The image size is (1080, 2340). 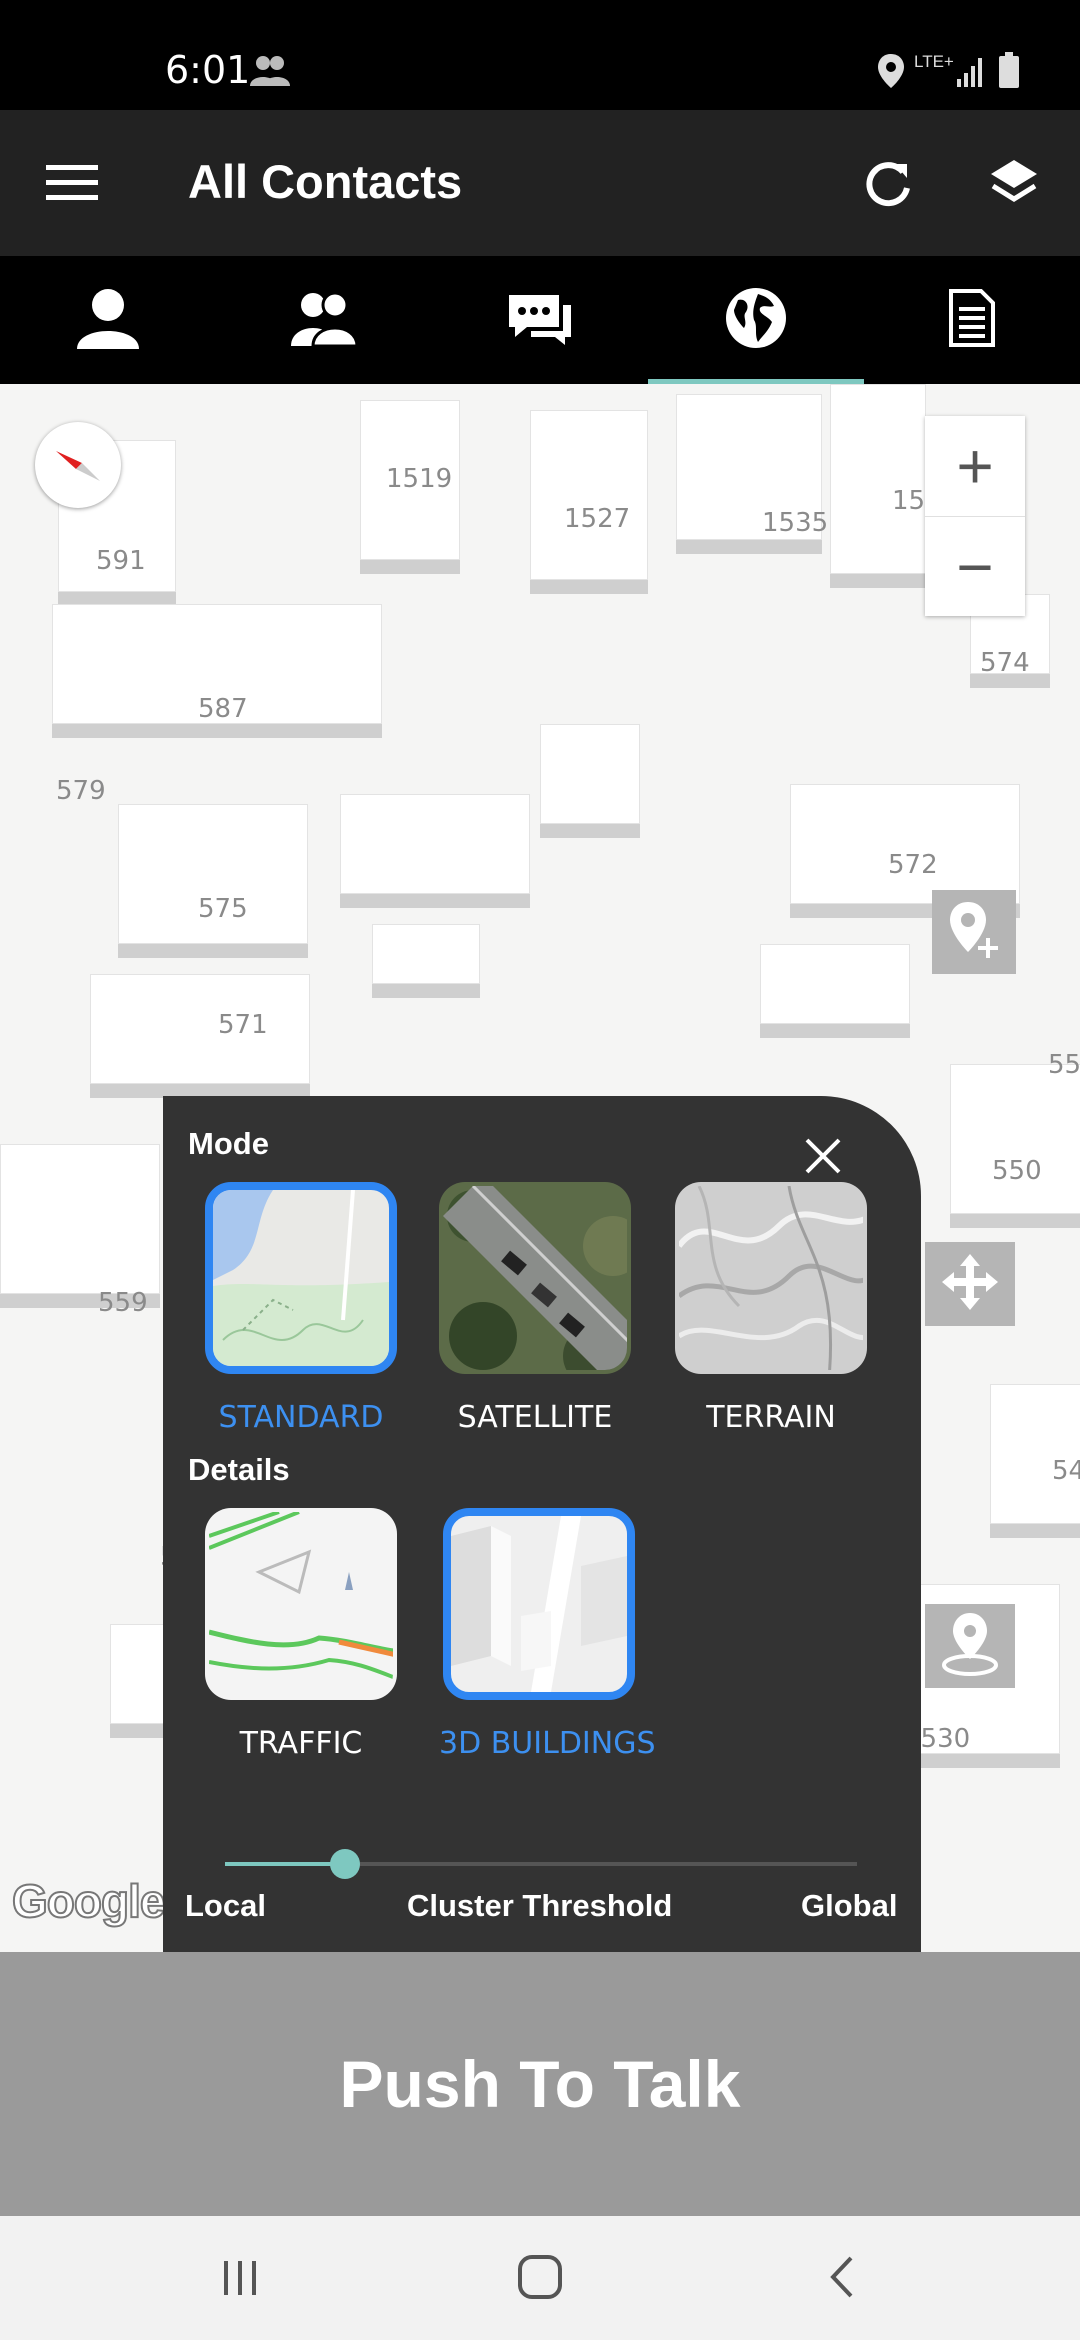 I want to click on mode-terrain-option: TERRAIN, so click(x=771, y=1308).